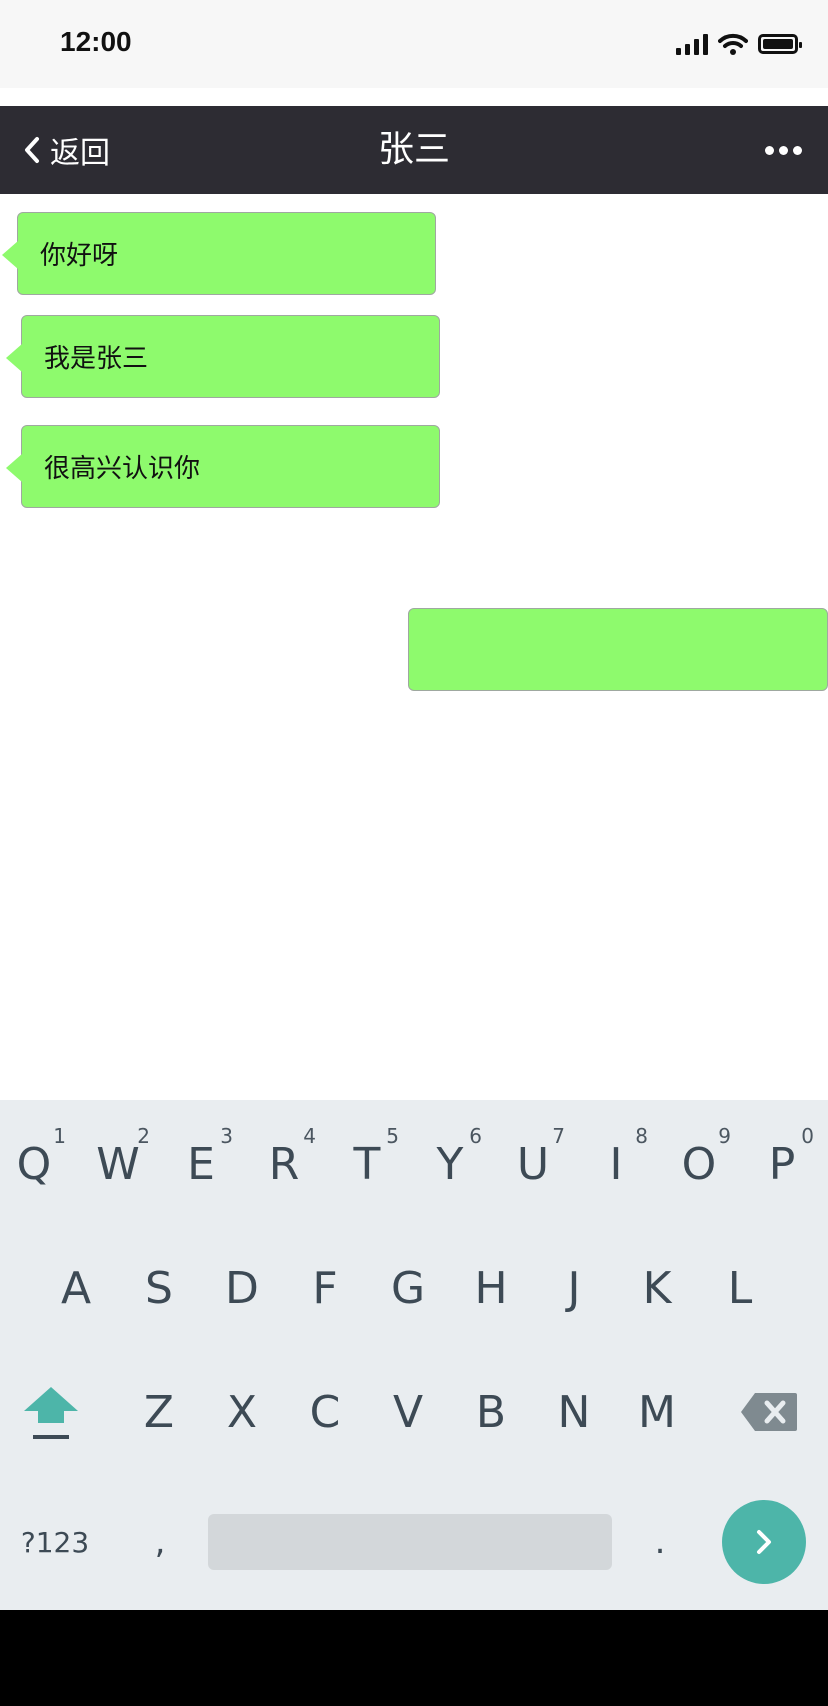  I want to click on shift-key, so click(51, 1412).